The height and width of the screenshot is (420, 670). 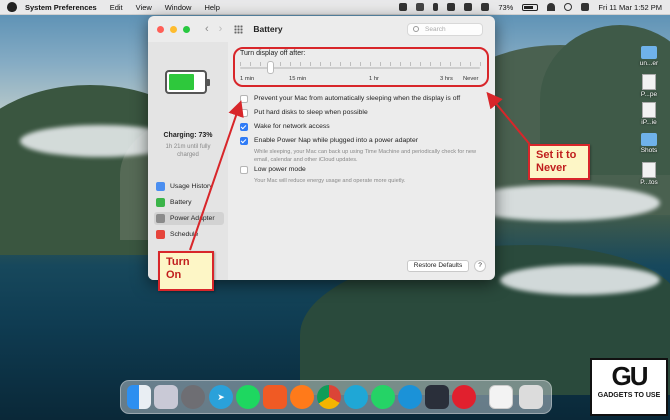 I want to click on trash-icon, so click(x=531, y=397).